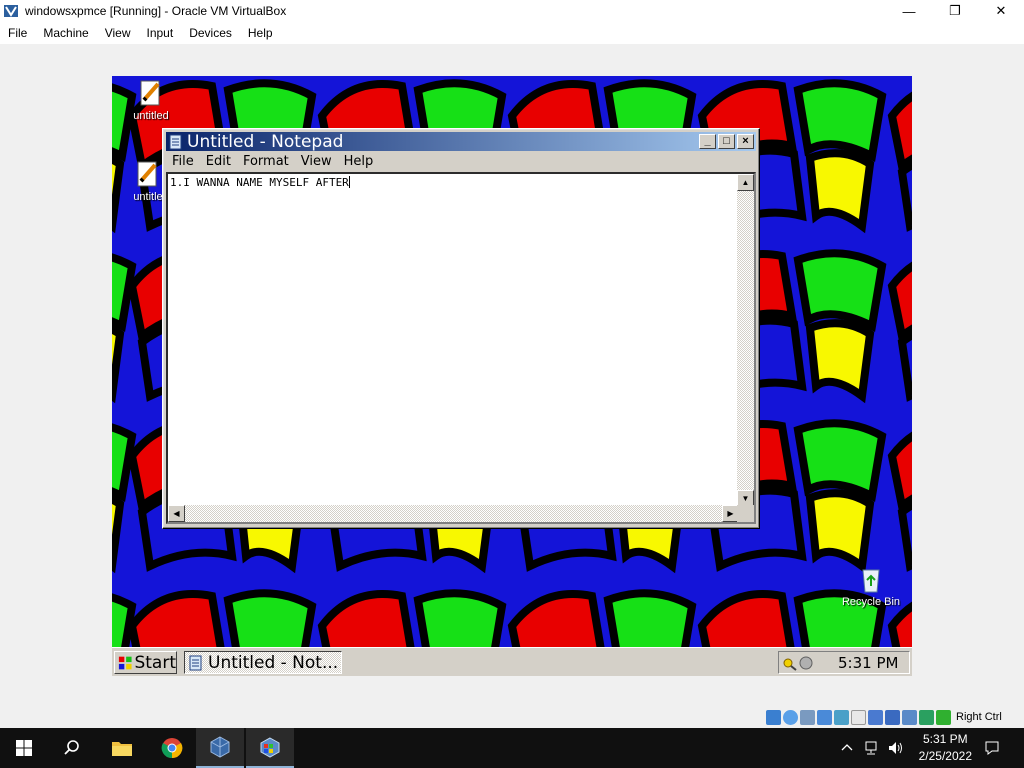 This screenshot has height=768, width=1024. Describe the element at coordinates (871, 602) in the screenshot. I see `desktop-icon-label: Recycle Bin` at that location.